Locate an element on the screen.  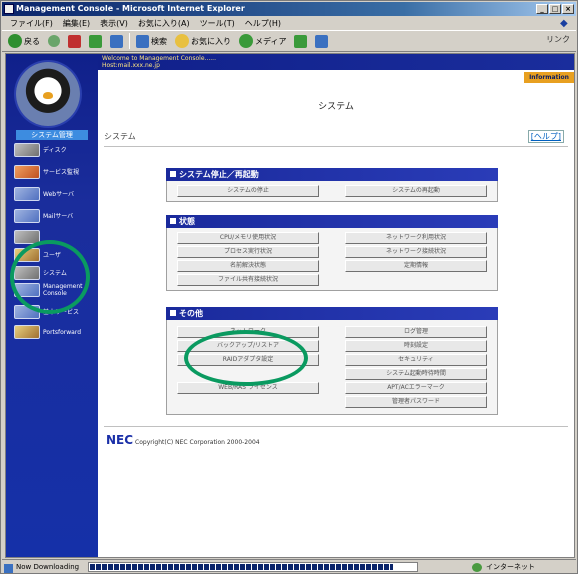
progress-fill is located at coordinates (241, 566).